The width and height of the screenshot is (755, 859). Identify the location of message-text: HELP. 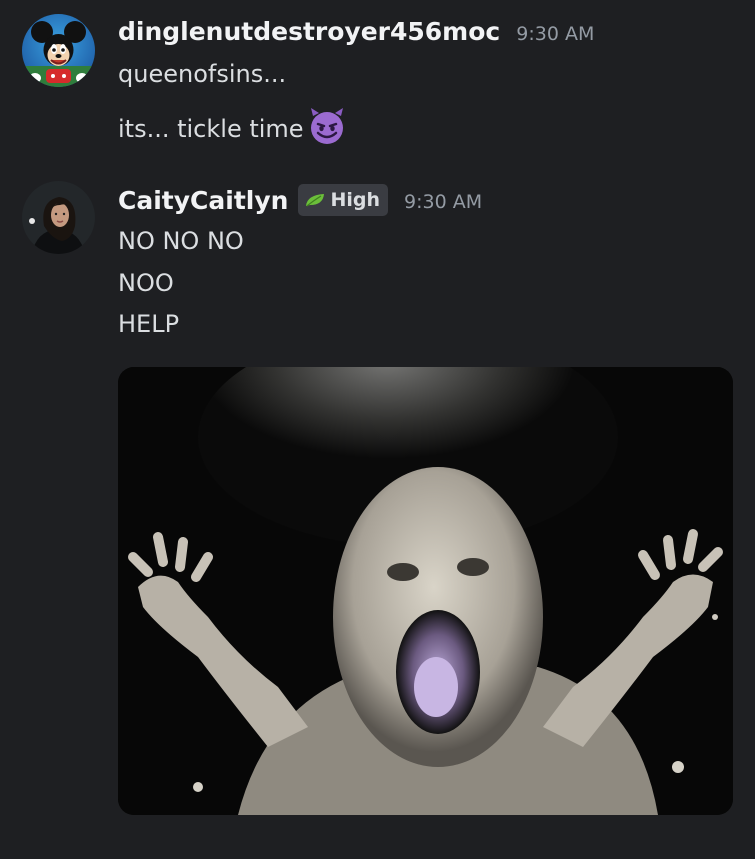
(149, 324).